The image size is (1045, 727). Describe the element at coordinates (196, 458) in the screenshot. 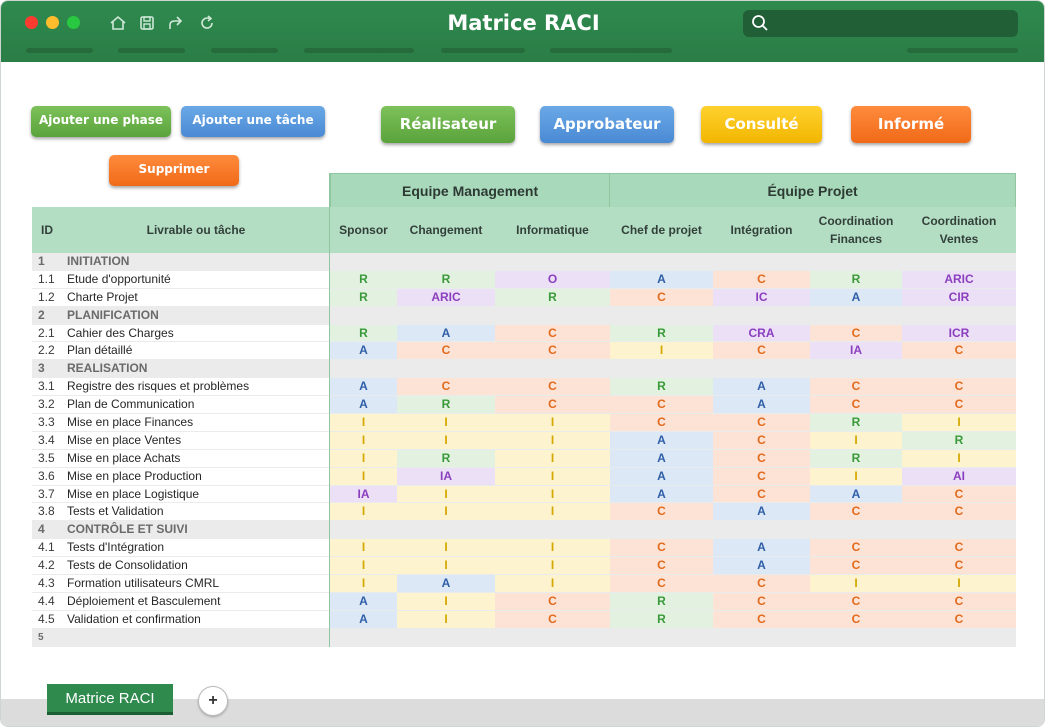

I see `row-label: Mise en place Achats` at that location.